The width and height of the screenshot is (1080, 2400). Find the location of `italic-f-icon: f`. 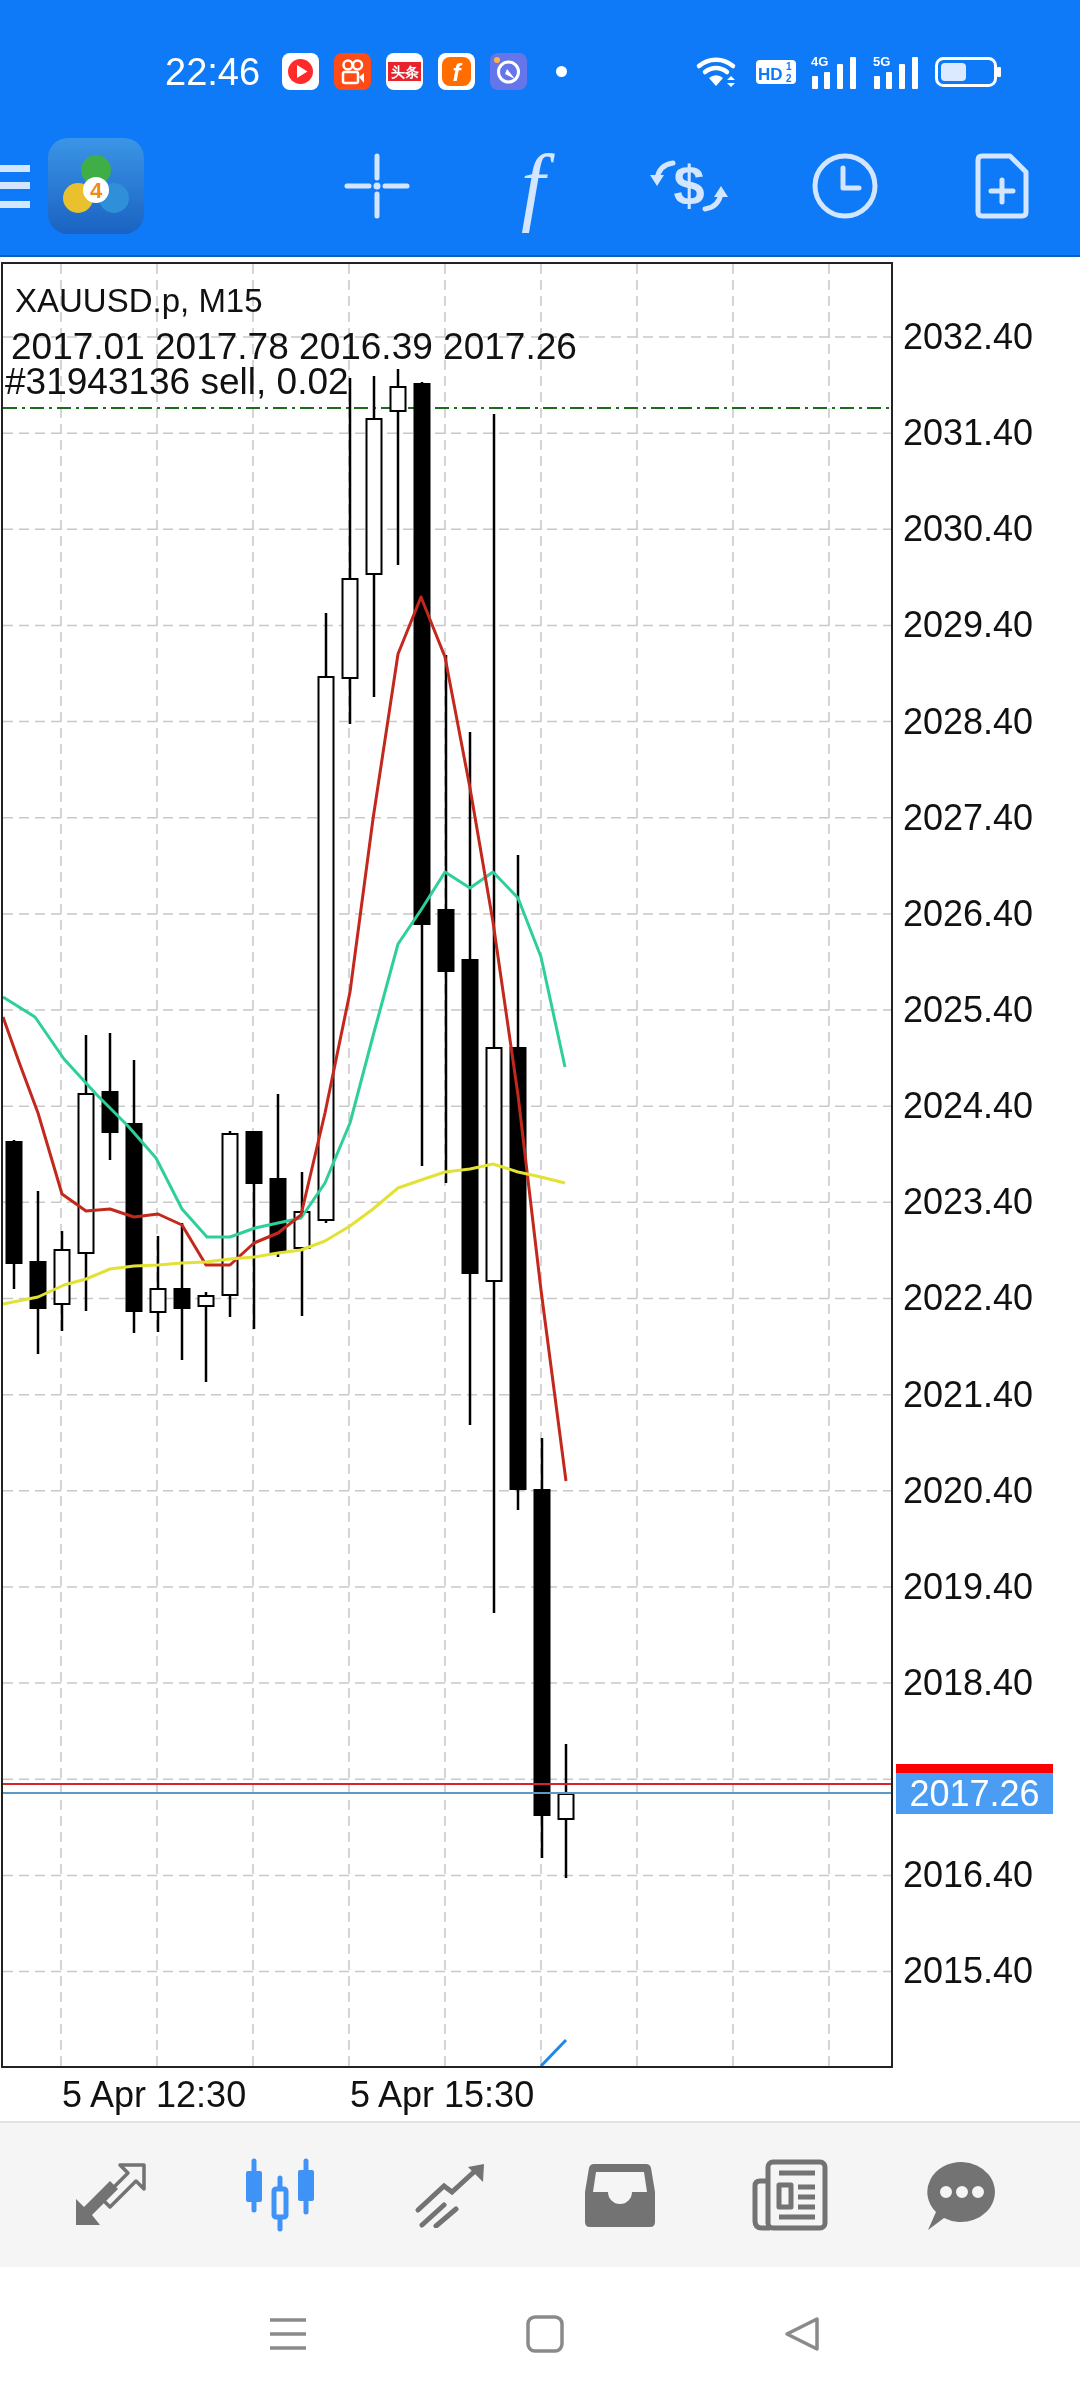

italic-f-icon: f is located at coordinates (533, 186).